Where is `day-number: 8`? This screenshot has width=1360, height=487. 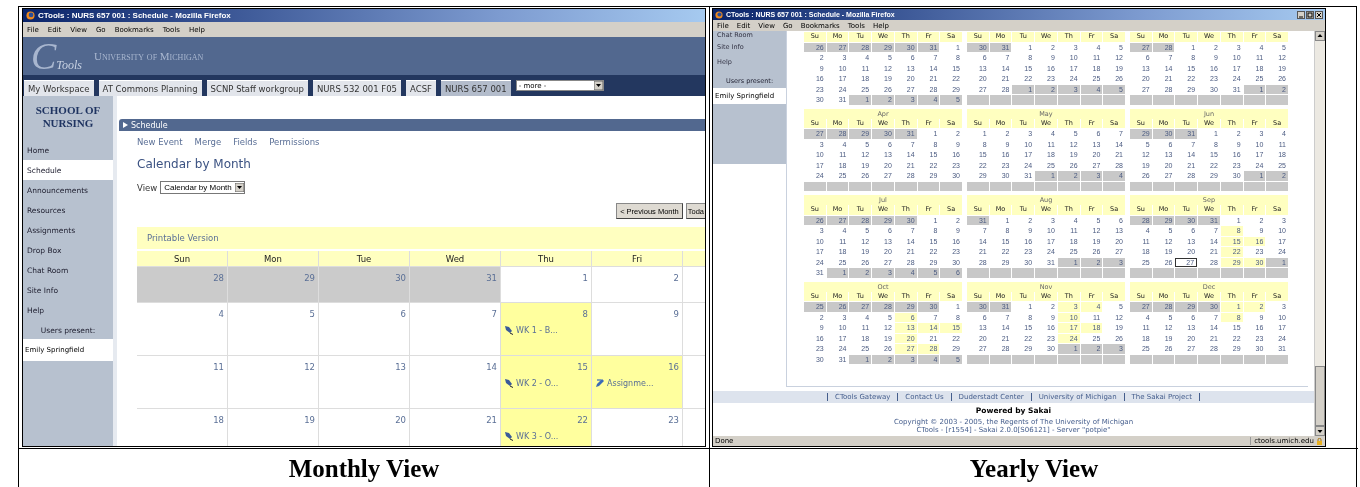
day-number: 8 is located at coordinates (585, 314).